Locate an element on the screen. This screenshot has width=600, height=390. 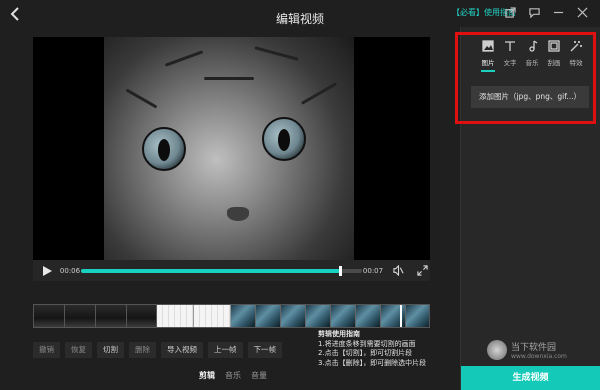
progress-bar is located at coordinates (221, 270).